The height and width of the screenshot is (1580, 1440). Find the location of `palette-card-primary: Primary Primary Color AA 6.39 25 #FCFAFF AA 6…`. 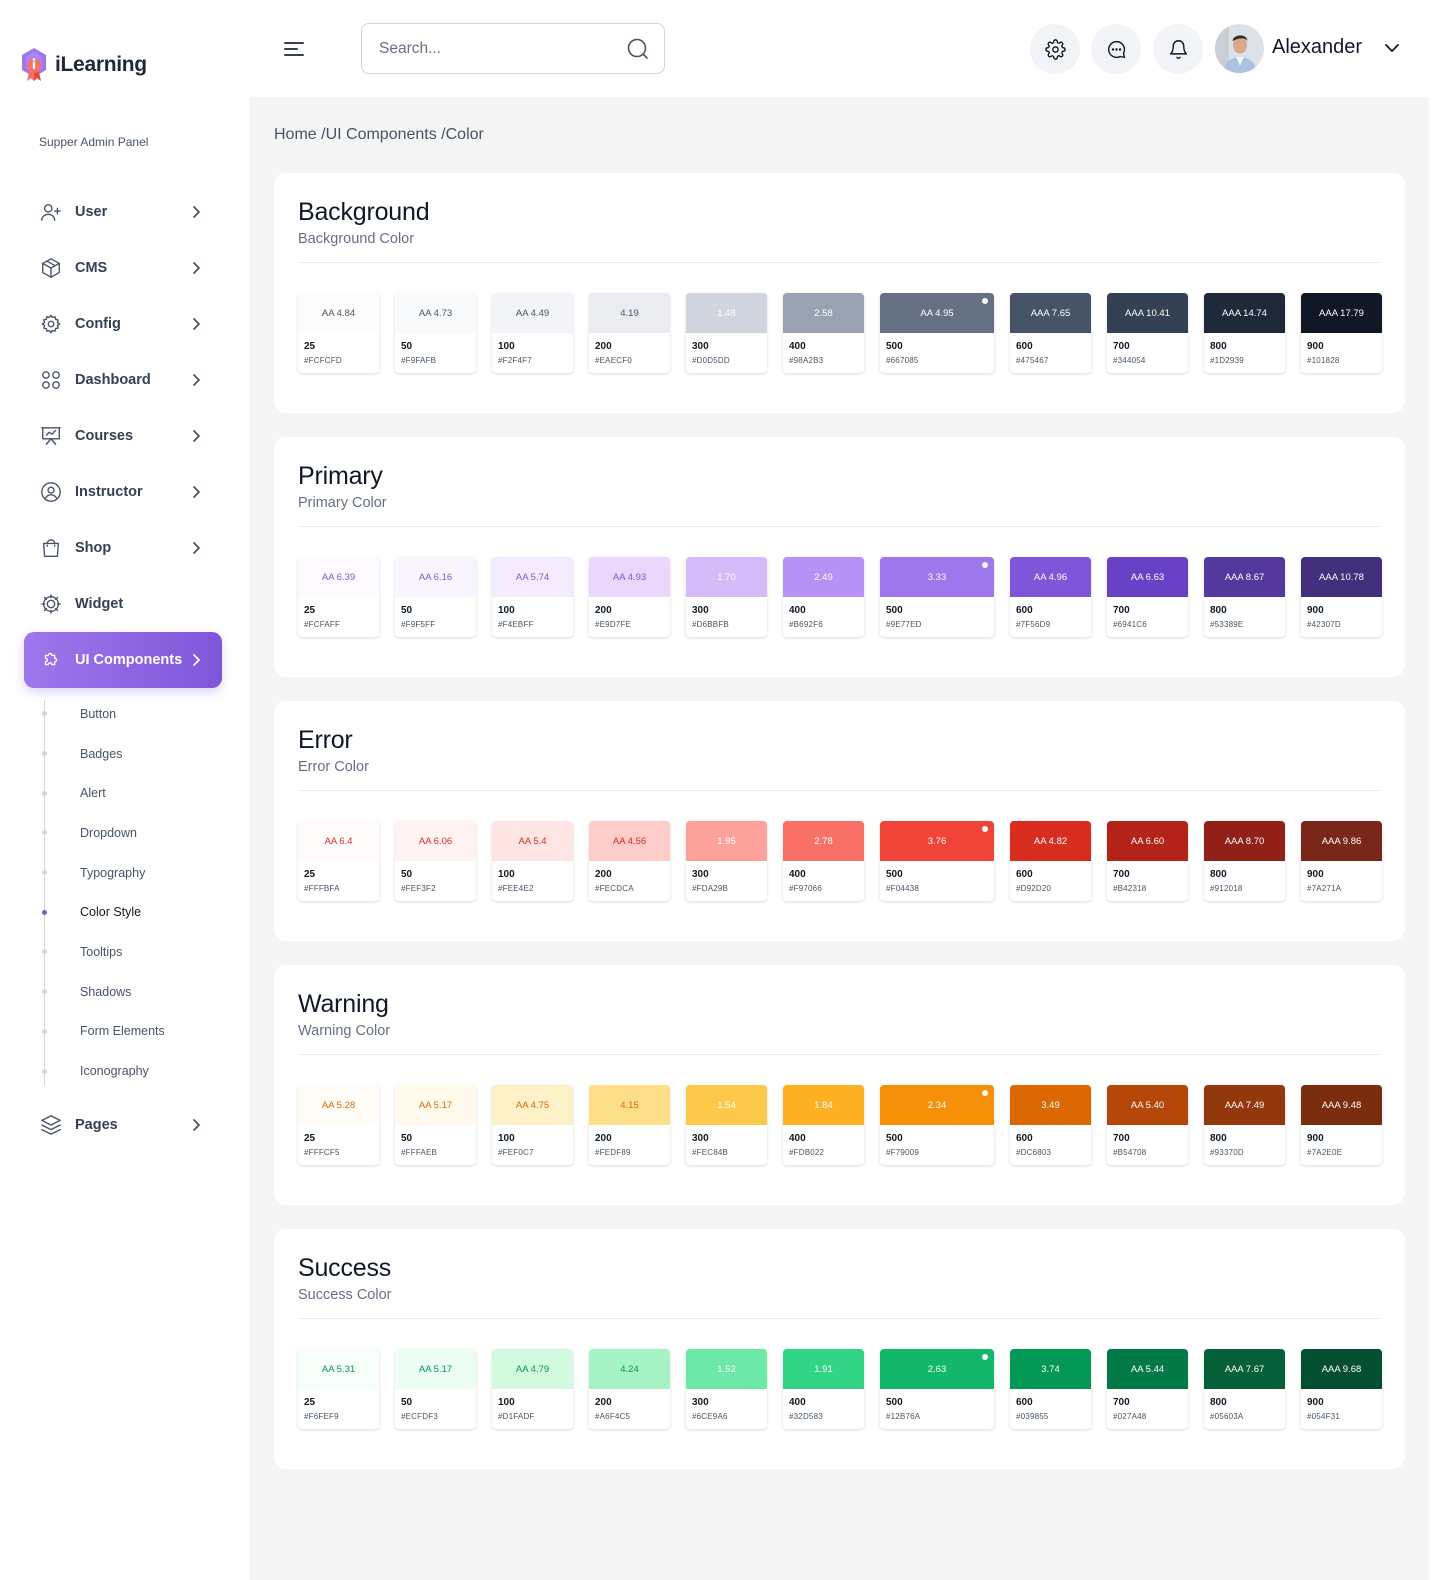

palette-card-primary: Primary Primary Color AA 6.39 25 #FCFAFF AA 6… is located at coordinates (839, 557).